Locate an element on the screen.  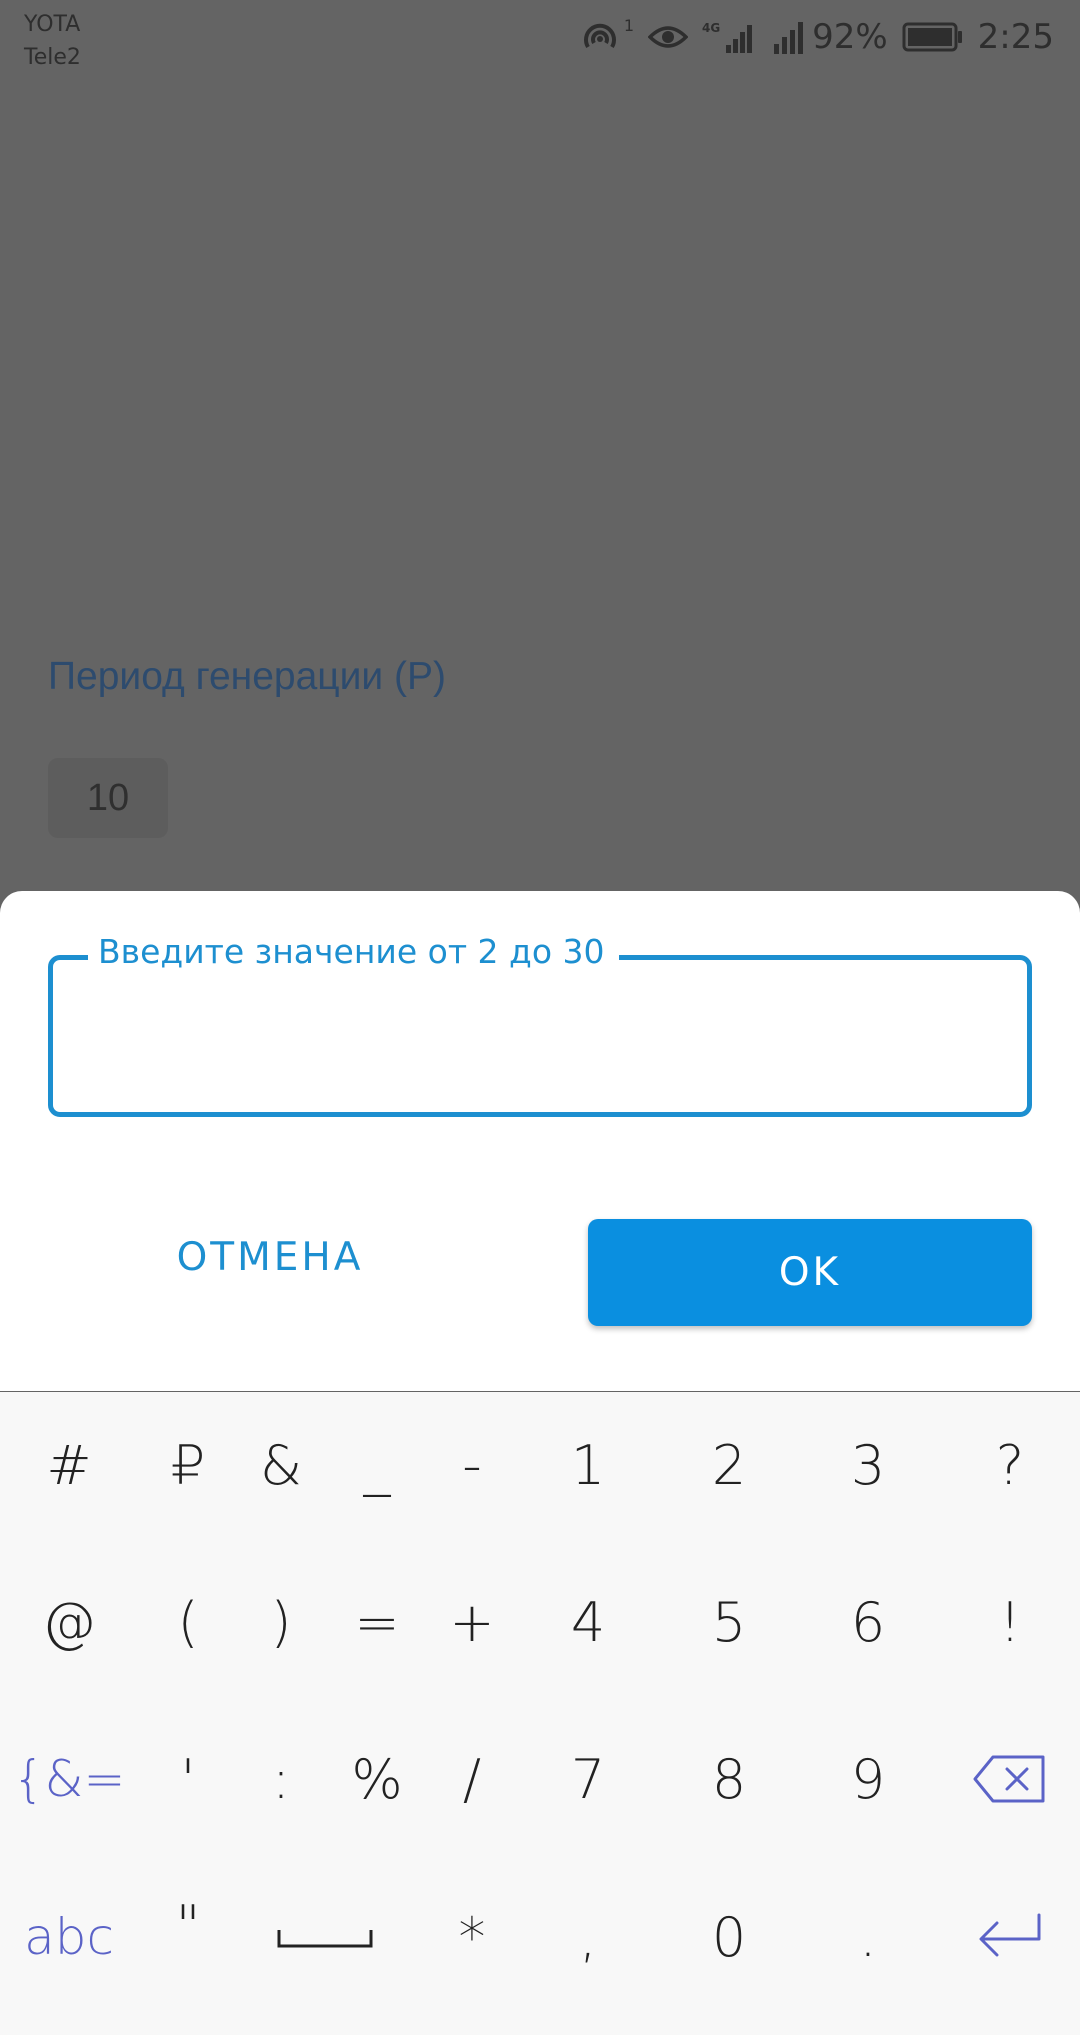
hotspot-icon is located at coordinates (600, 37).